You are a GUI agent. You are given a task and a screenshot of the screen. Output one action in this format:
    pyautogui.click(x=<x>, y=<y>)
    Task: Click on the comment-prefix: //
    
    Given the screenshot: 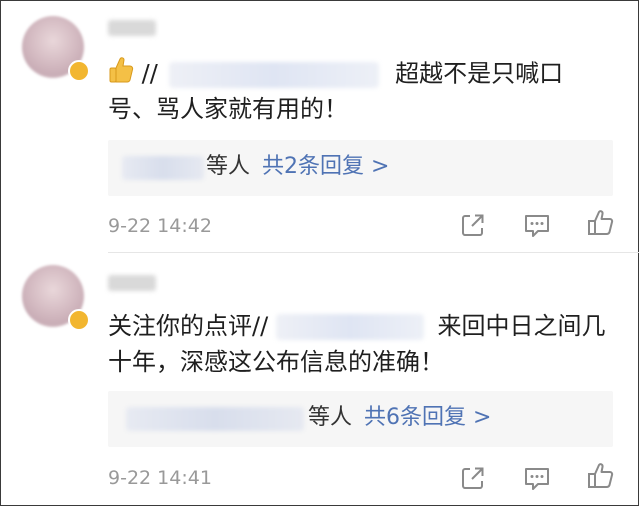 What is the action you would take?
    pyautogui.click(x=149, y=73)
    